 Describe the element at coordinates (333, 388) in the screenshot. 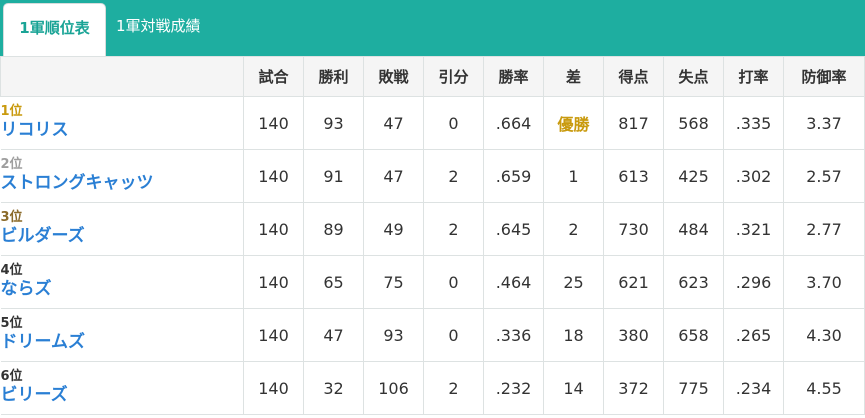

I see `table-cell: 32` at that location.